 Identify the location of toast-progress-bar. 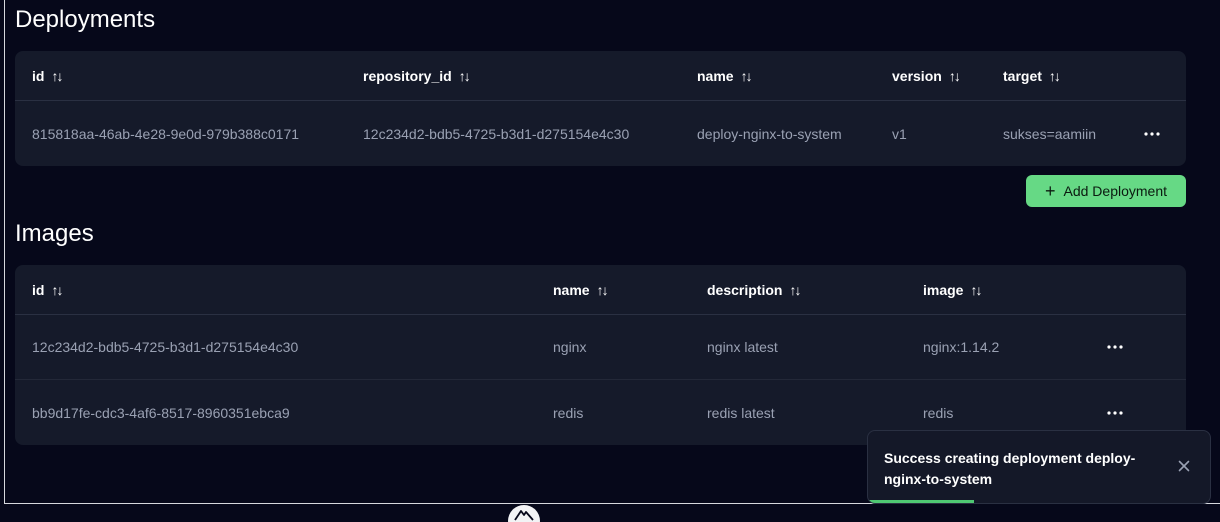
(921, 501).